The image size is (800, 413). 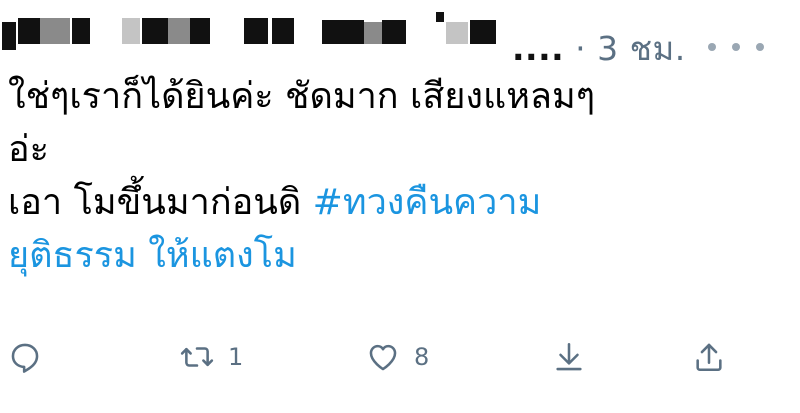 What do you see at coordinates (422, 357) in the screenshot?
I see `like-count: 8` at bounding box center [422, 357].